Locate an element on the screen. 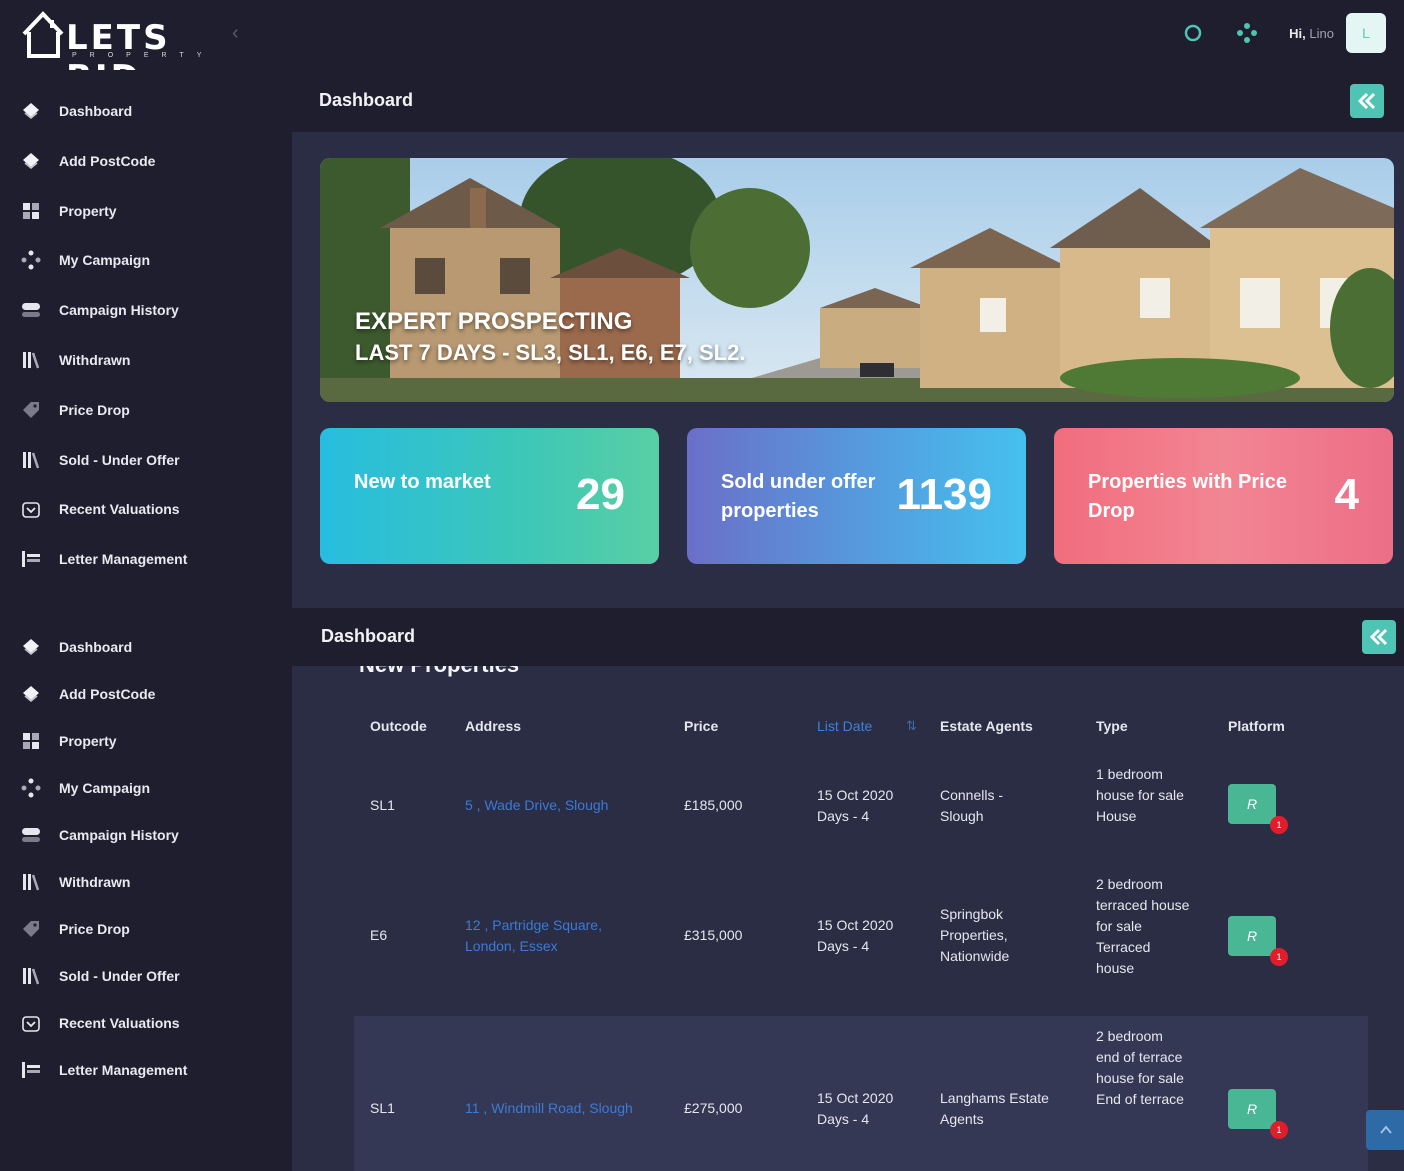 This screenshot has height=1171, width=1404. column-header-list-date: List Date is located at coordinates (844, 726).